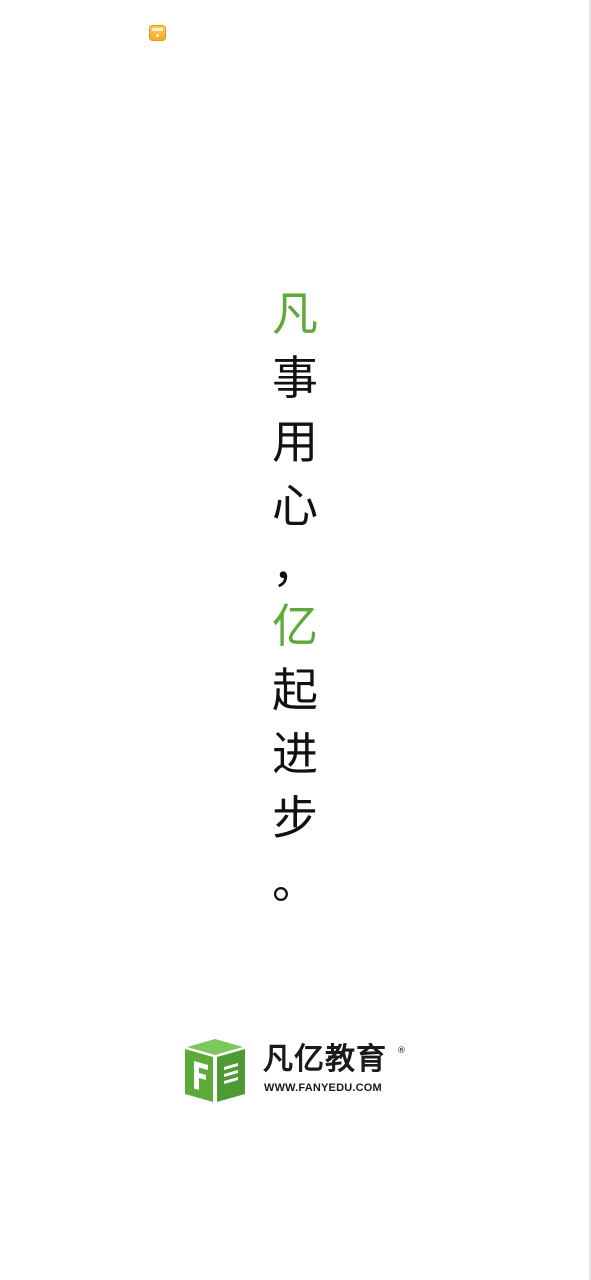 Image resolution: width=591 pixels, height=1280 pixels. Describe the element at coordinates (295, 818) in the screenshot. I see `slogan-char: 步` at that location.